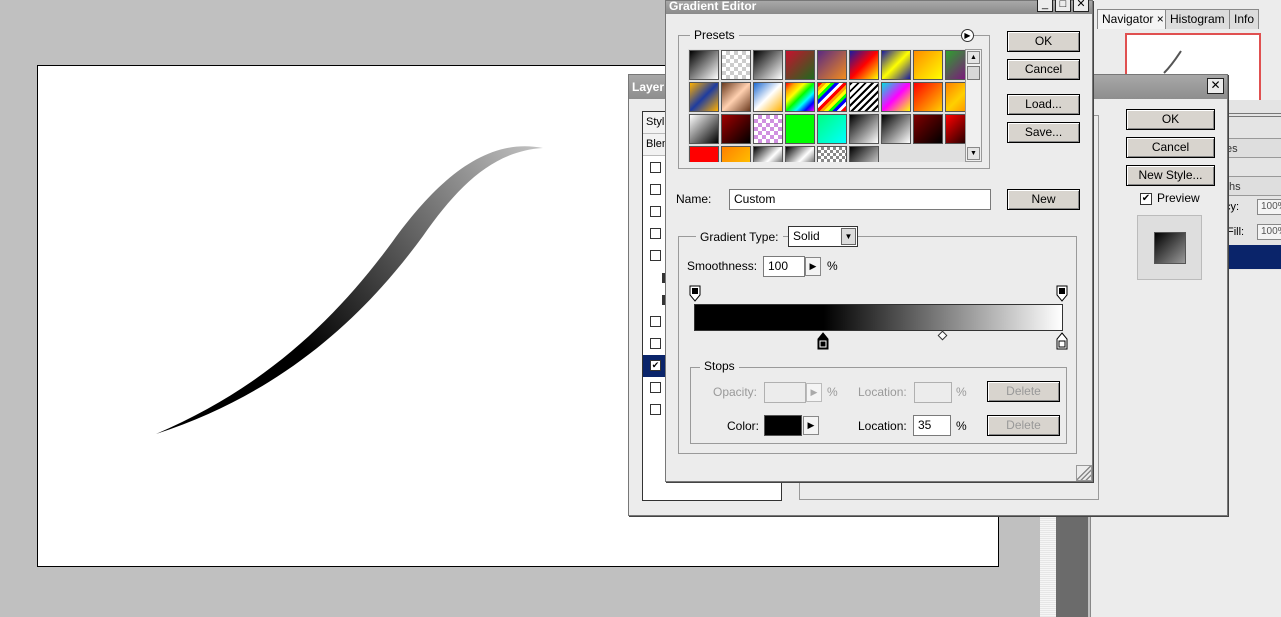 This screenshot has width=1281, height=617. I want to click on color-location-percent: %, so click(961, 426).